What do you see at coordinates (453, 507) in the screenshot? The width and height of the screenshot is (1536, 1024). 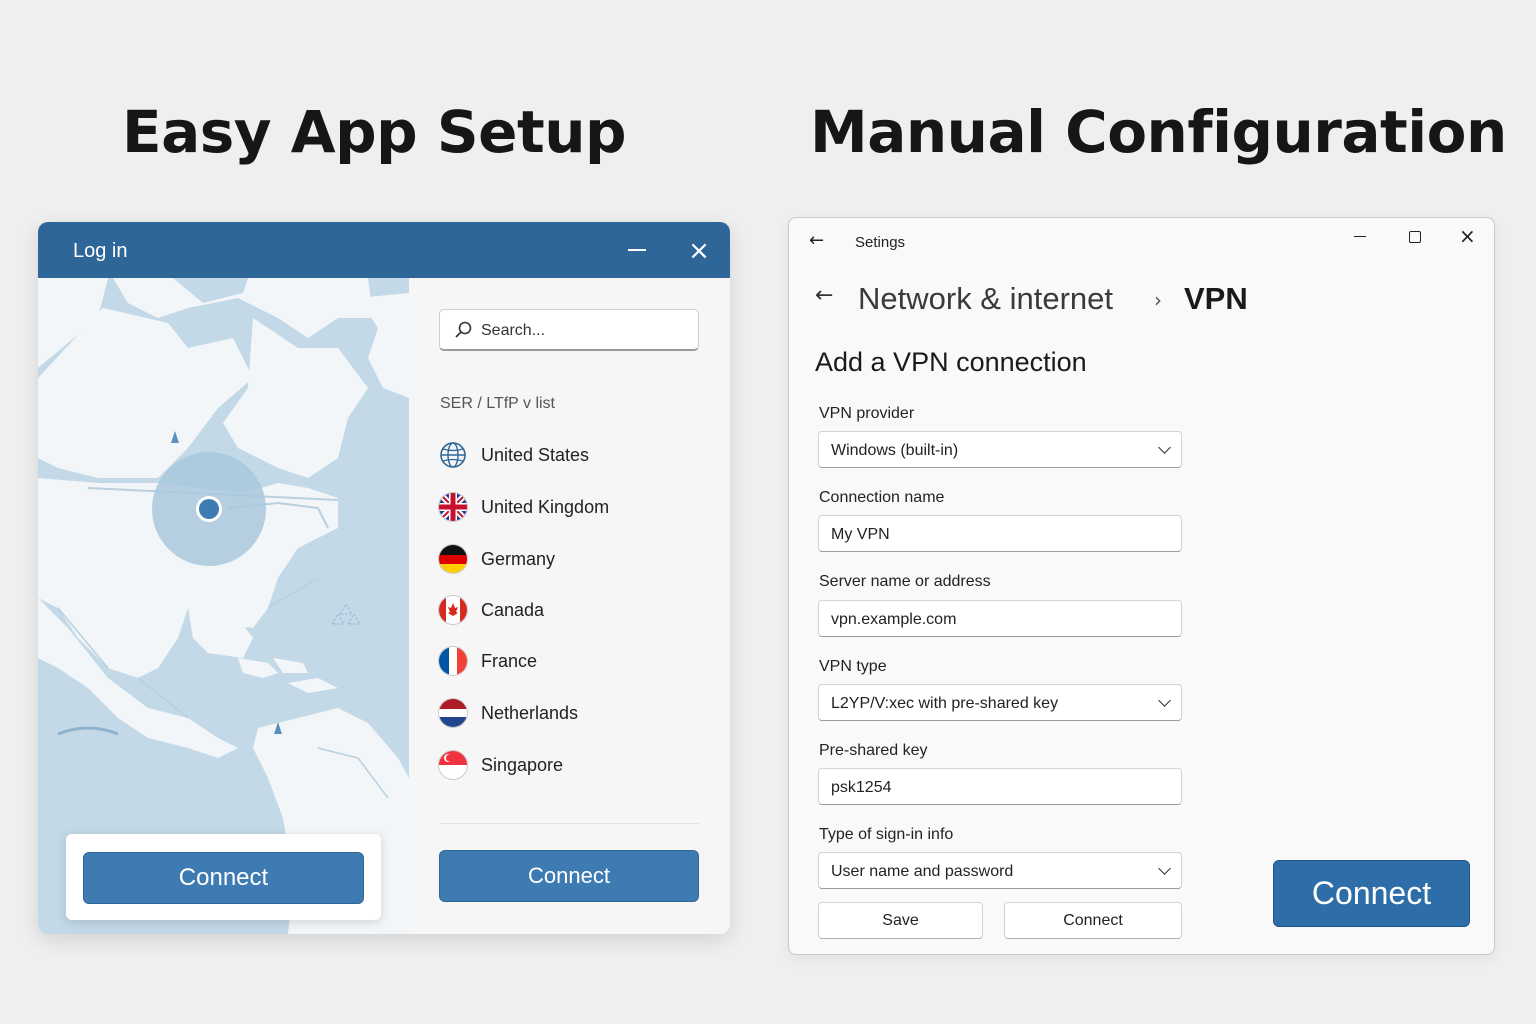 I see `uk-flag-icon` at bounding box center [453, 507].